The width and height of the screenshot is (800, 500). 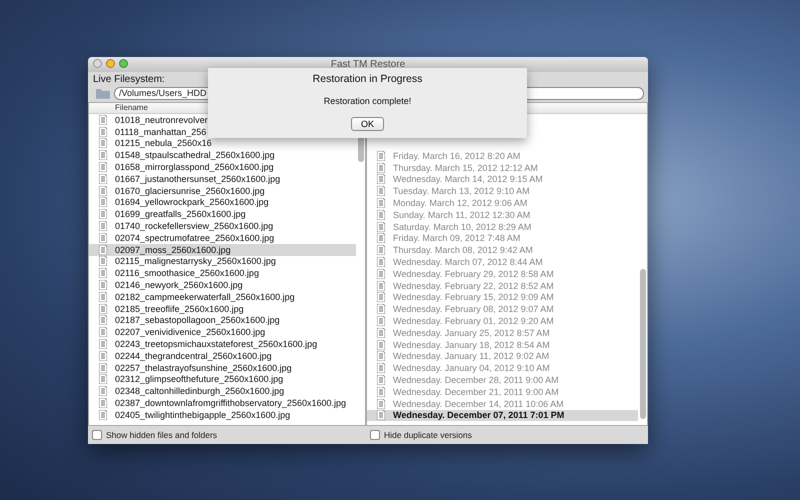 I want to click on dialog-message: Restoration complete!, so click(x=368, y=101).